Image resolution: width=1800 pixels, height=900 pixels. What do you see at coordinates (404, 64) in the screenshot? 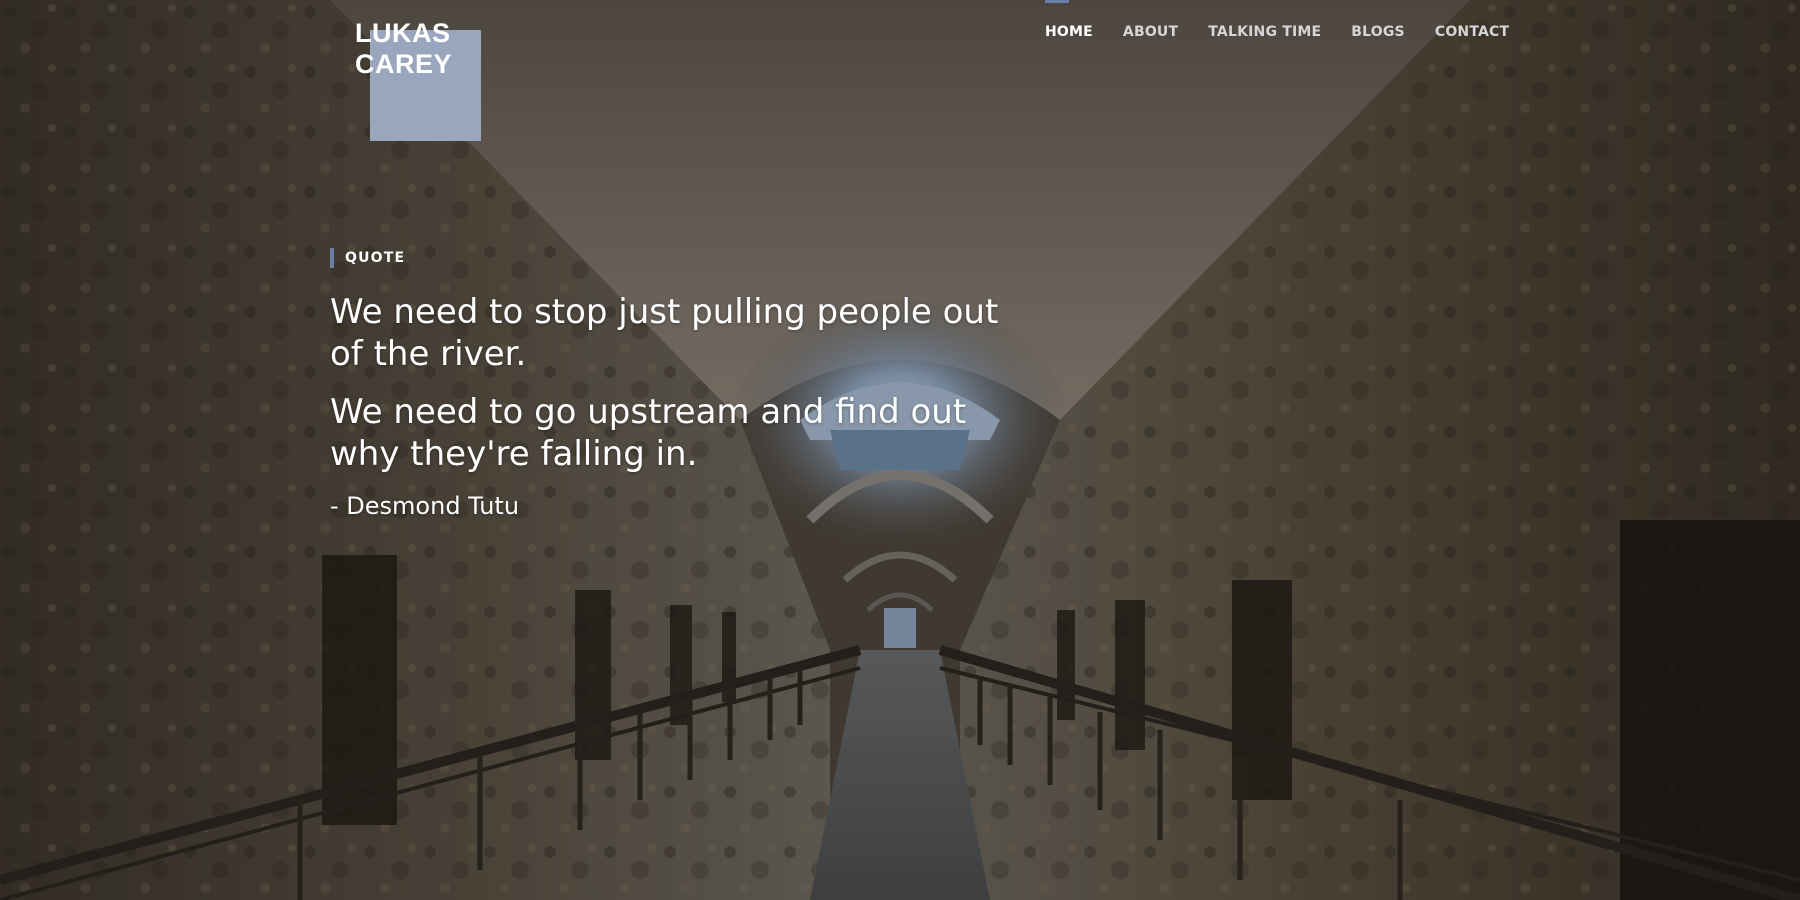
I see `logo-line-2: CAREY` at bounding box center [404, 64].